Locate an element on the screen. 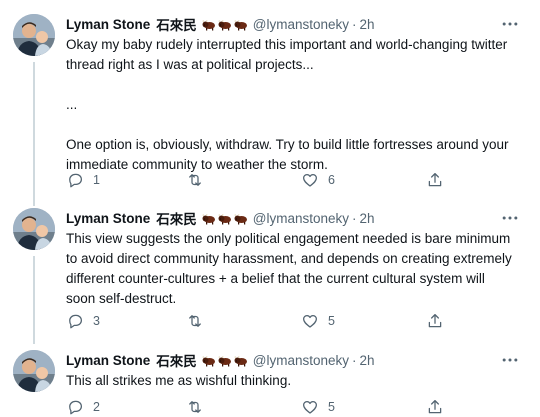 The image size is (540, 417). reply-button: 2 is located at coordinates (126, 407).